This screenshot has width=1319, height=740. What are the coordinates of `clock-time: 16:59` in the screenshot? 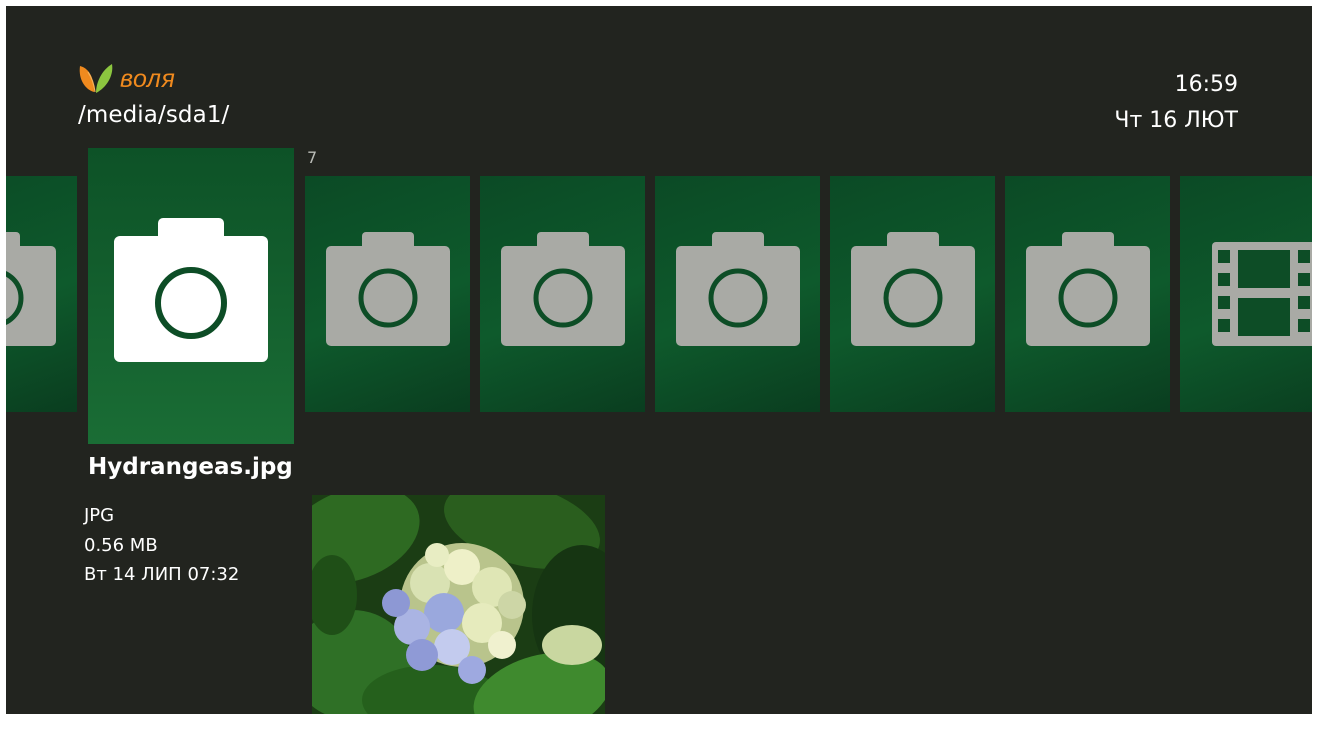 It's located at (1206, 84).